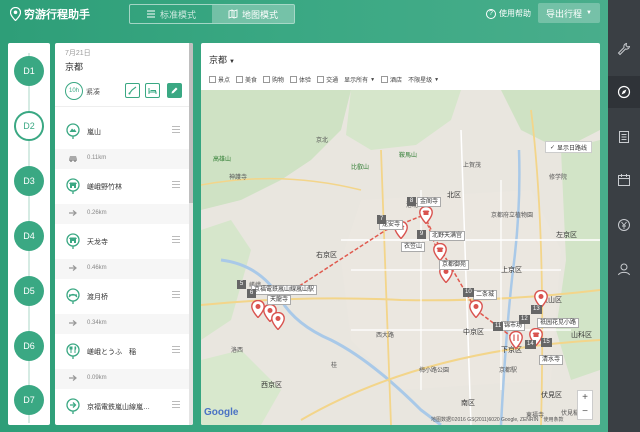  What do you see at coordinates (300, 79) in the screenshot?
I see `filter-experience: 体验` at bounding box center [300, 79].